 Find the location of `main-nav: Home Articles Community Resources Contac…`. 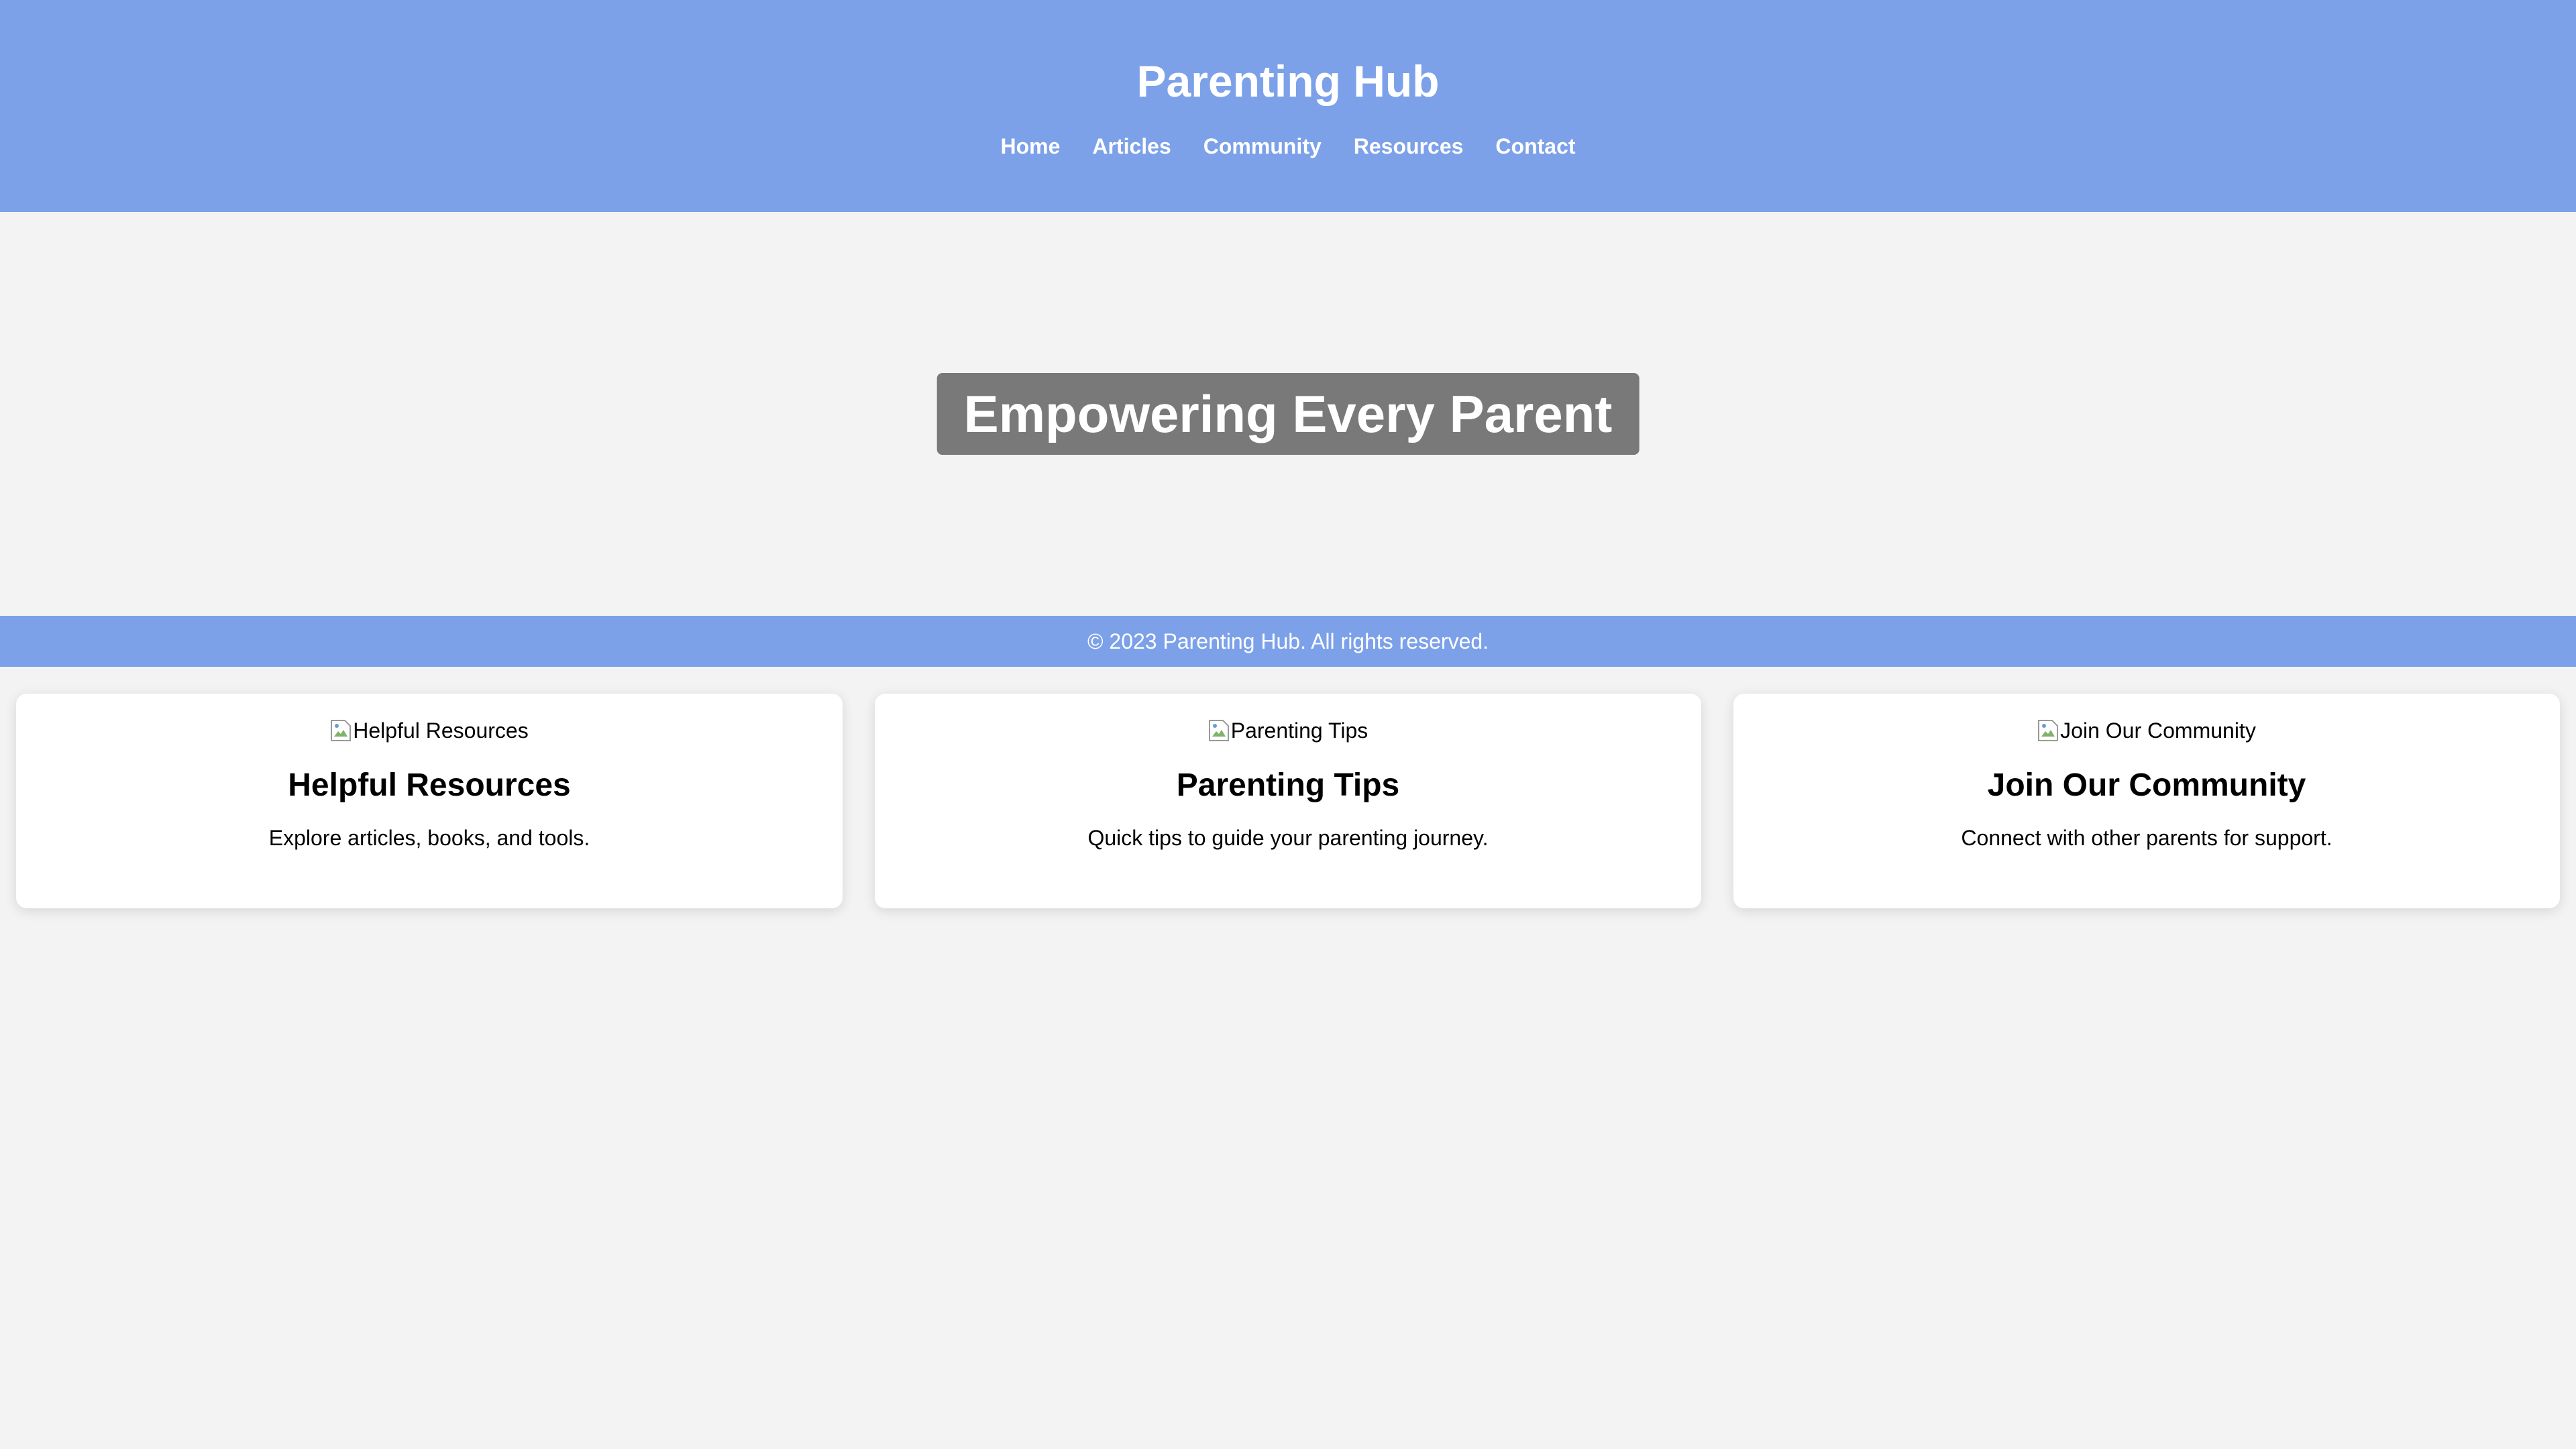

main-nav: Home Articles Community Resources Contac… is located at coordinates (1288, 146).